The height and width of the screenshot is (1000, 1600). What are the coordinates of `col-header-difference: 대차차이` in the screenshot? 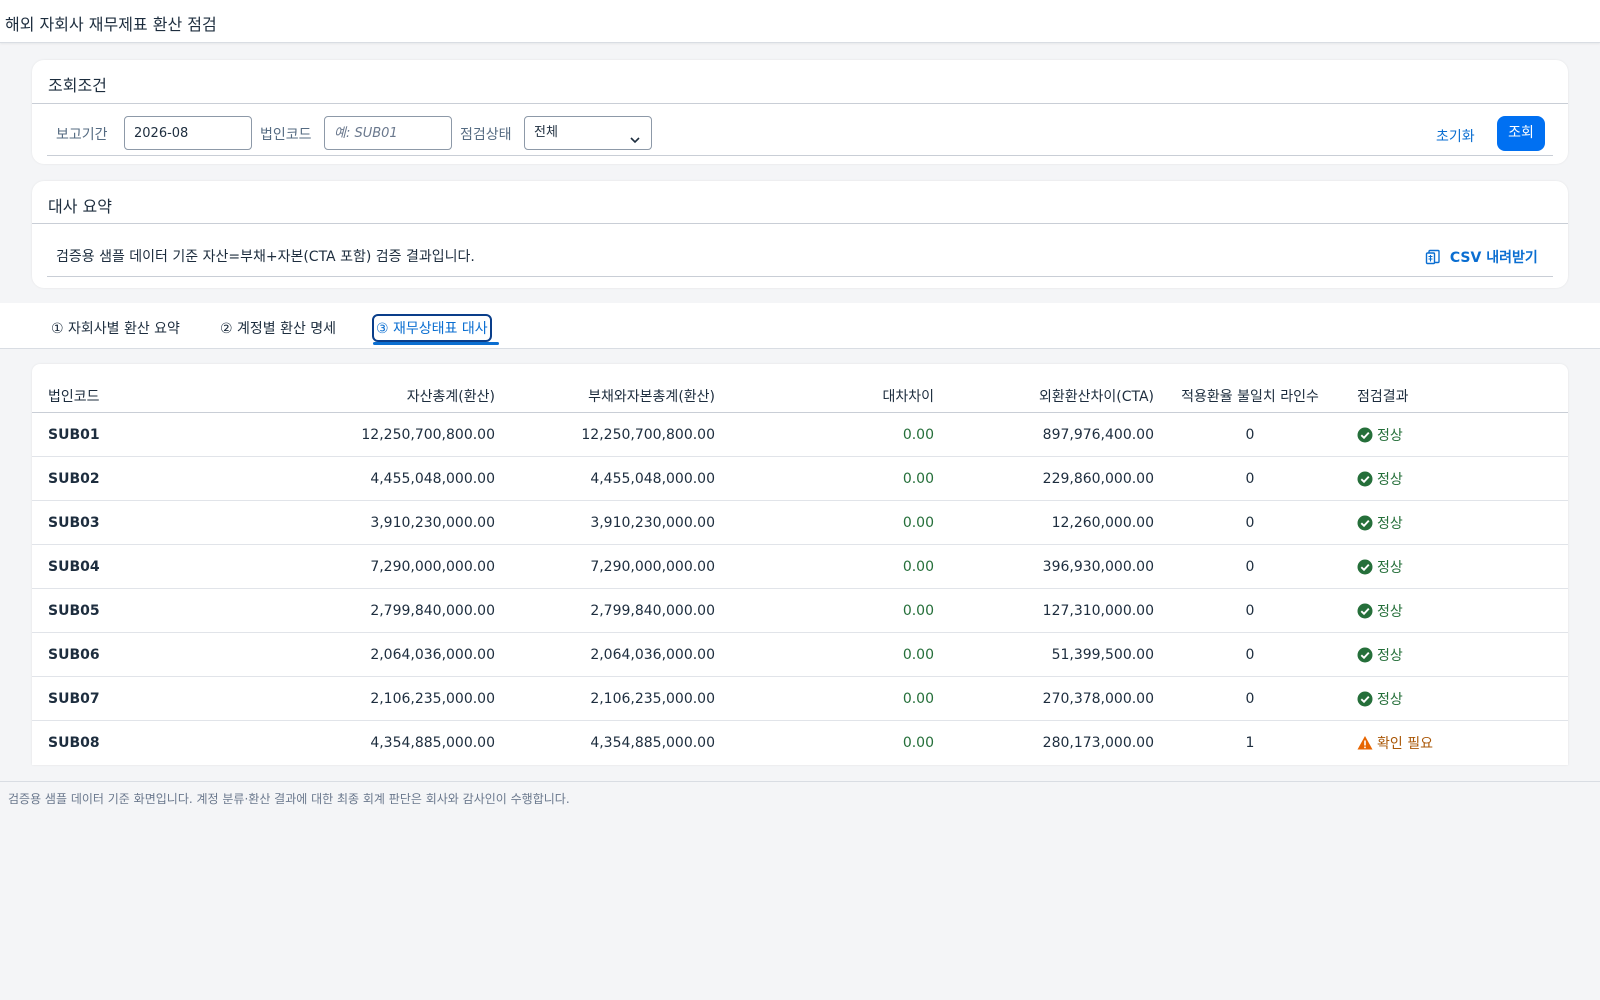 It's located at (908, 397).